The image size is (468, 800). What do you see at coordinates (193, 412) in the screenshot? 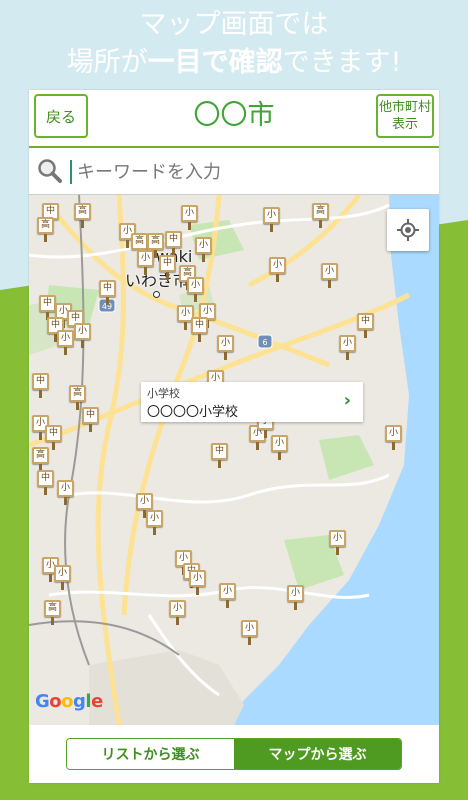
I see `info-school-name: 〇〇〇〇小学校` at bounding box center [193, 412].